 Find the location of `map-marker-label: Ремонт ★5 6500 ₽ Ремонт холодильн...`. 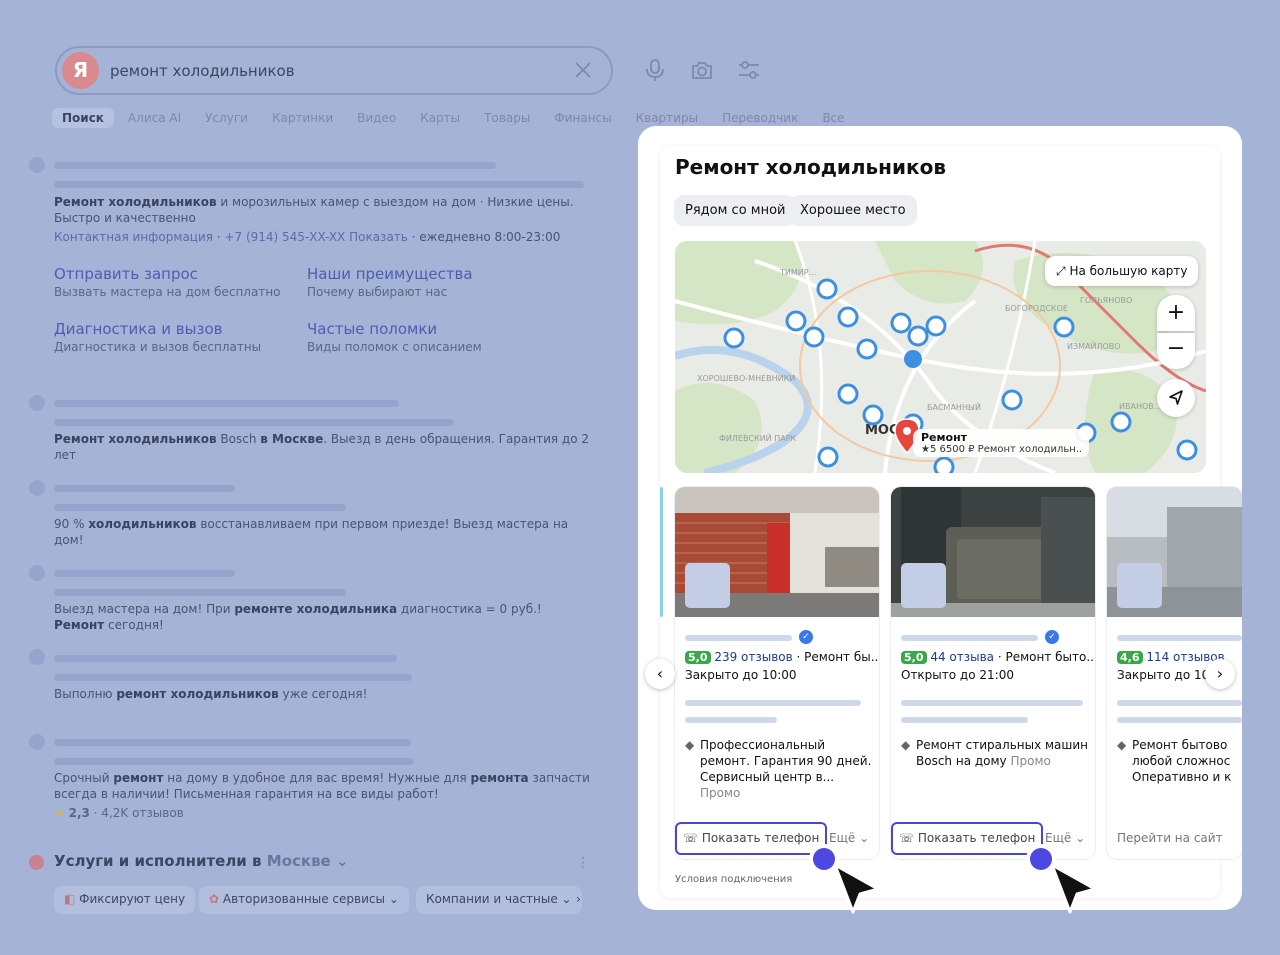

map-marker-label: Ремонт ★5 6500 ₽ Ремонт холодильн... is located at coordinates (1001, 443).